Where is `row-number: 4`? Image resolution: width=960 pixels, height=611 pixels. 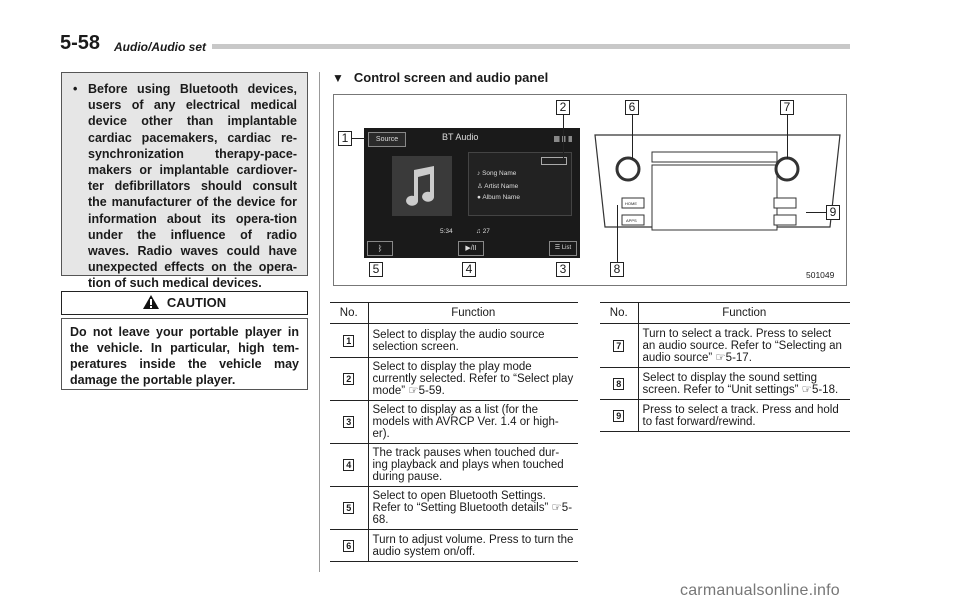
row-number: 4 is located at coordinates (349, 465).